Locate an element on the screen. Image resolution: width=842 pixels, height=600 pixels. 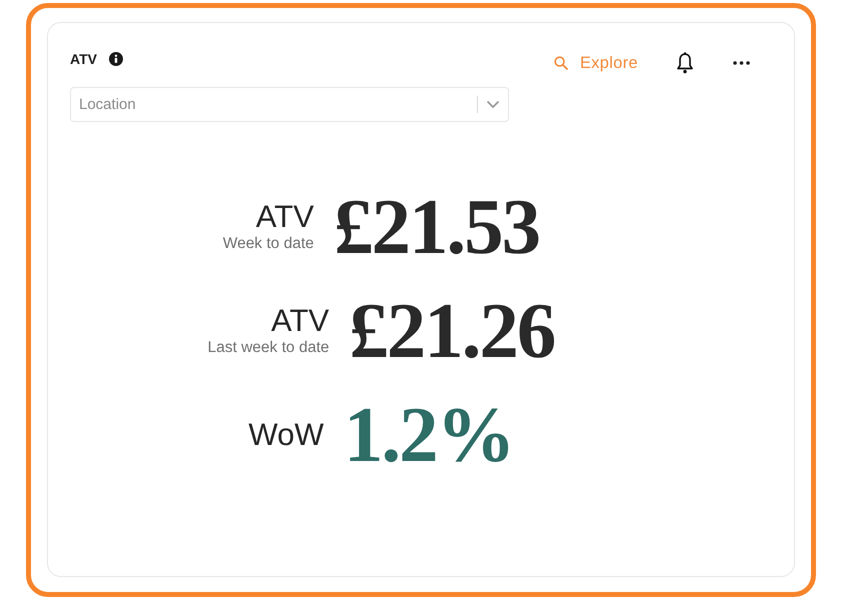
explore-button: Explore is located at coordinates (596, 63).